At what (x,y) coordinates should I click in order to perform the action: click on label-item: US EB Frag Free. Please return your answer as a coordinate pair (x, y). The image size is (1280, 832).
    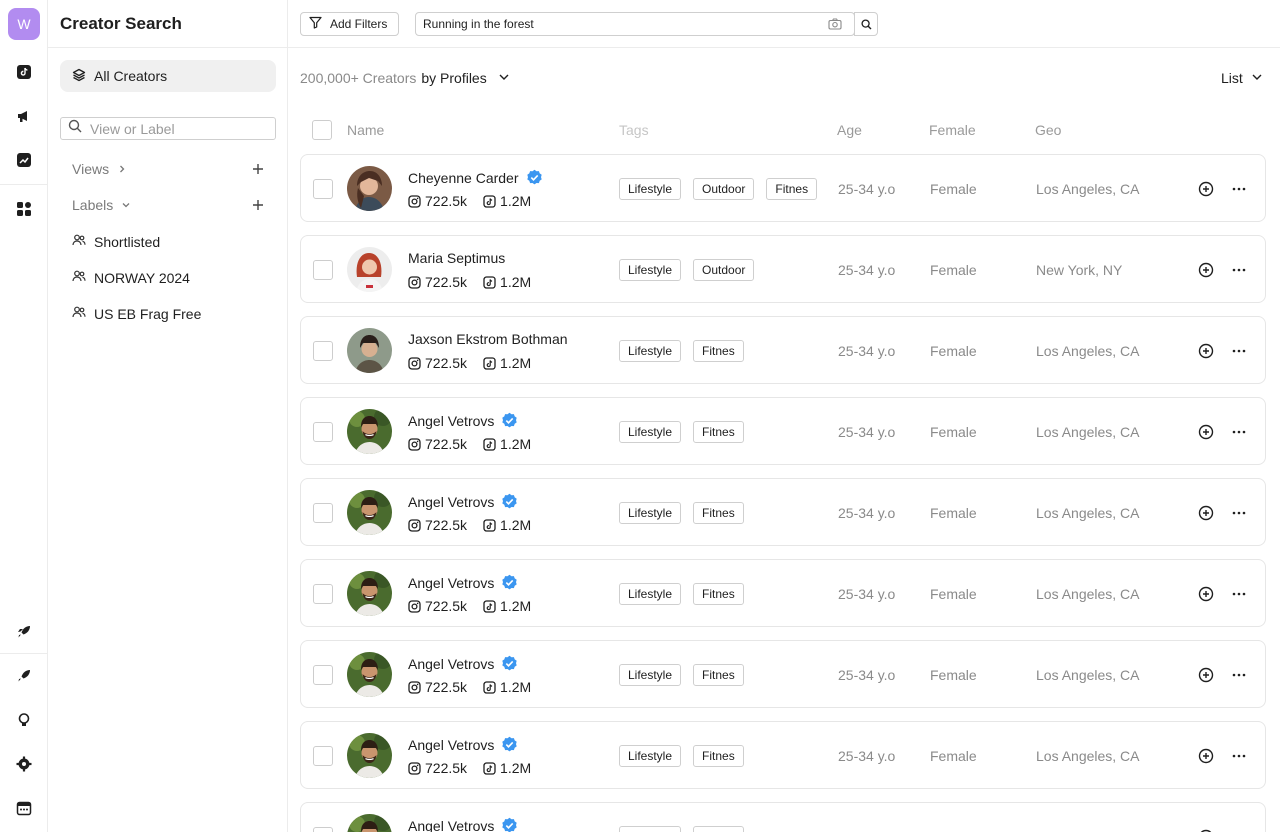
    Looking at the image, I should click on (136, 313).